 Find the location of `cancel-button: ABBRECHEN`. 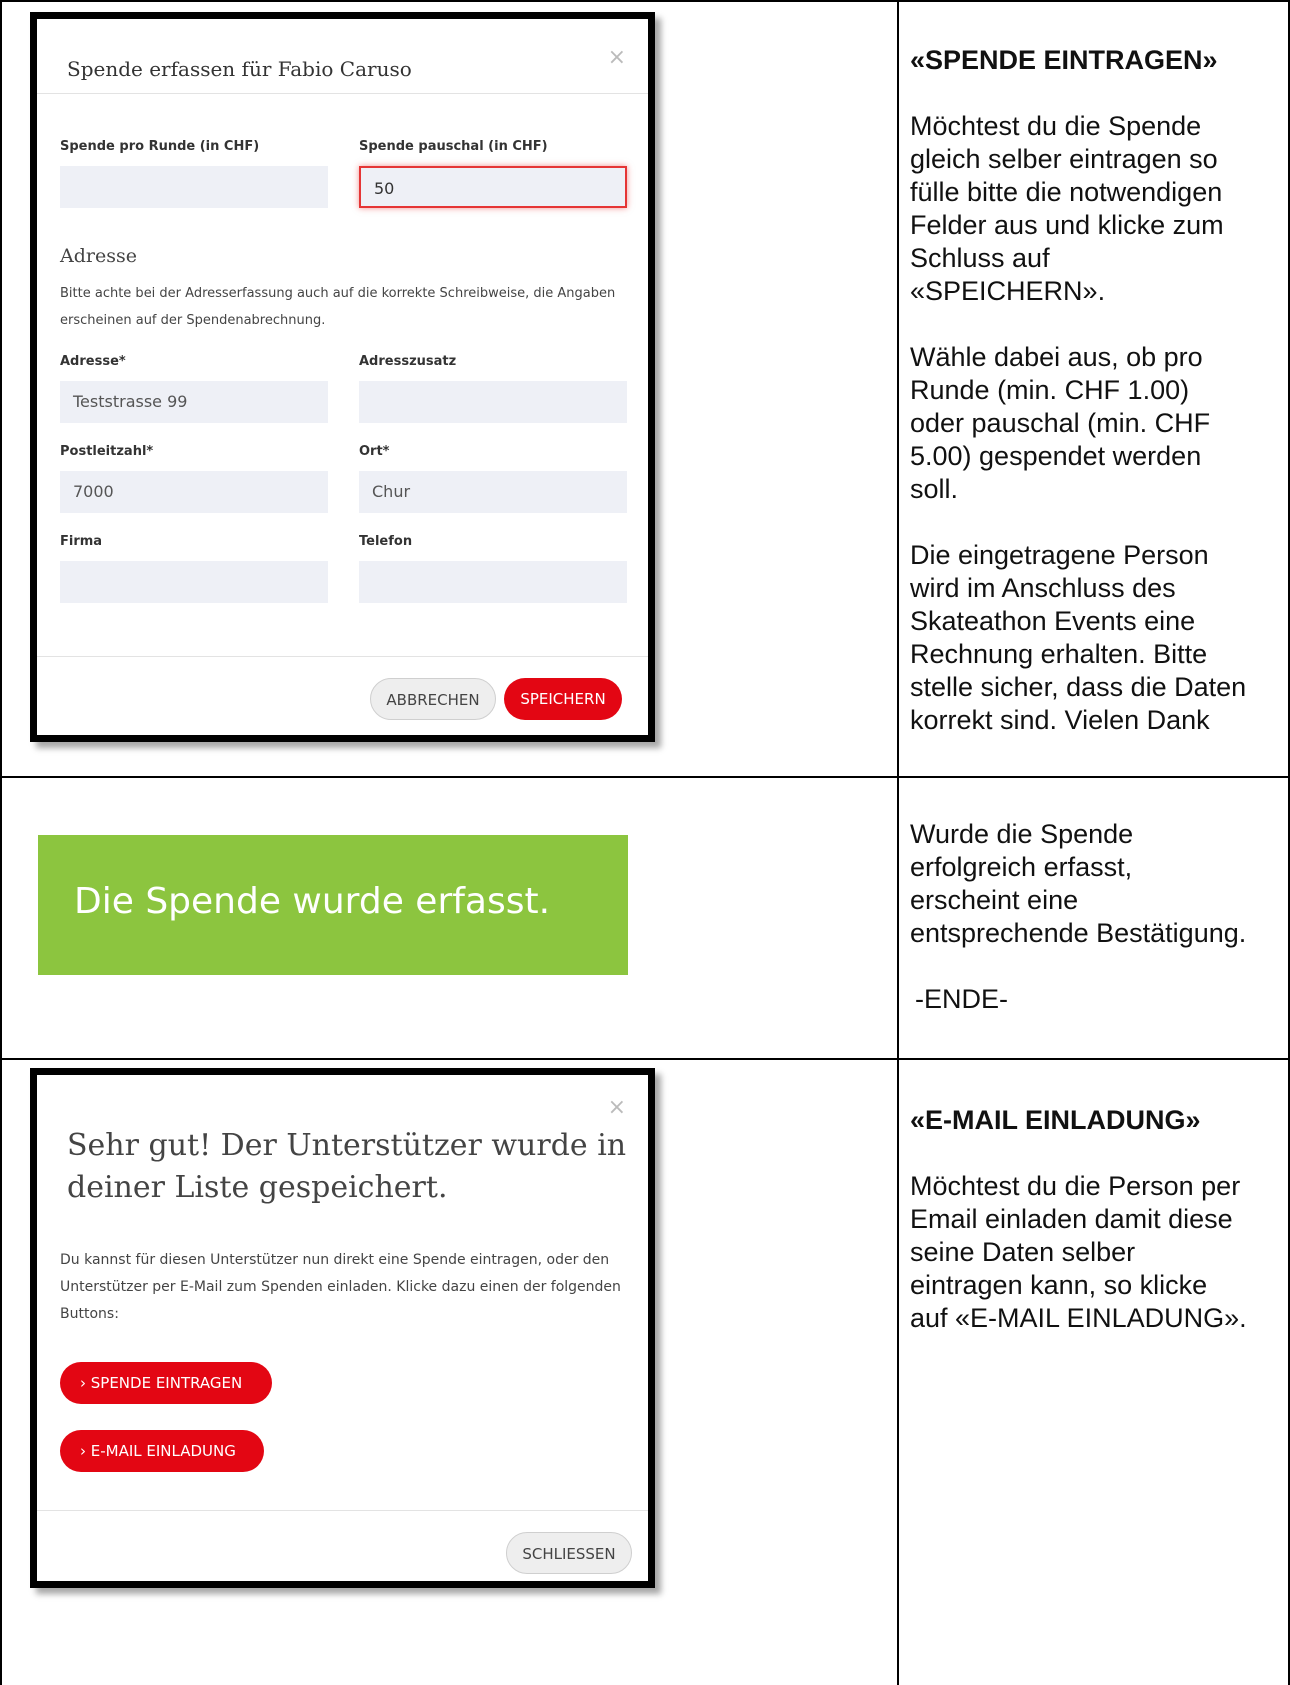

cancel-button: ABBRECHEN is located at coordinates (433, 699).